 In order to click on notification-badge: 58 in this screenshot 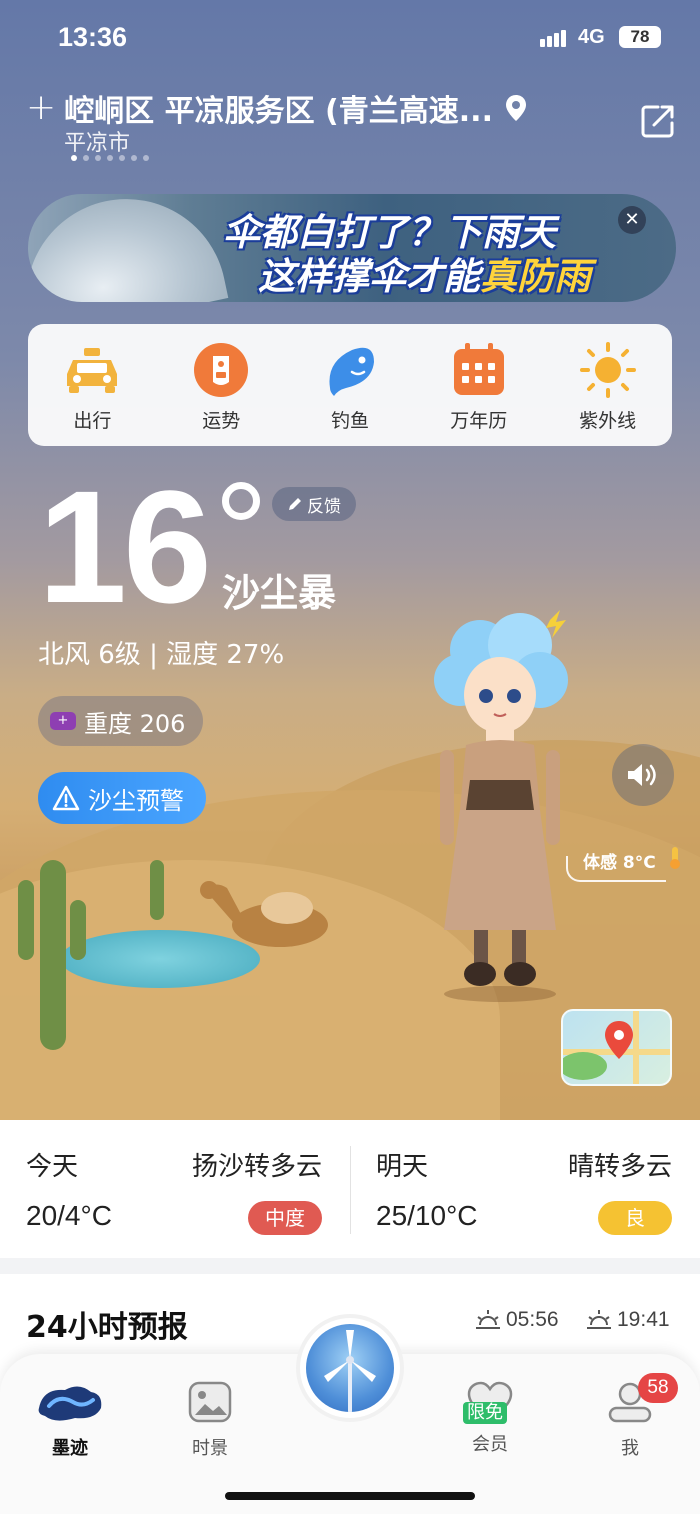, I will do `click(658, 1388)`.